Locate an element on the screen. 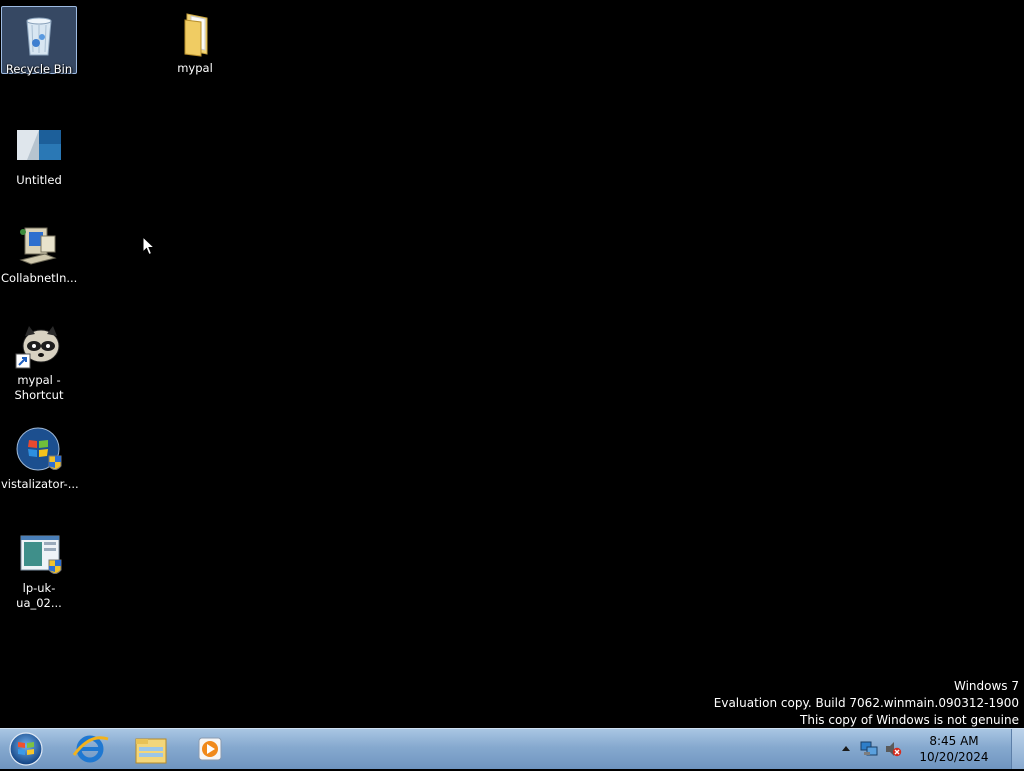  mypal-app-shortcut: mypal - Shortcut is located at coordinates (39, 360).